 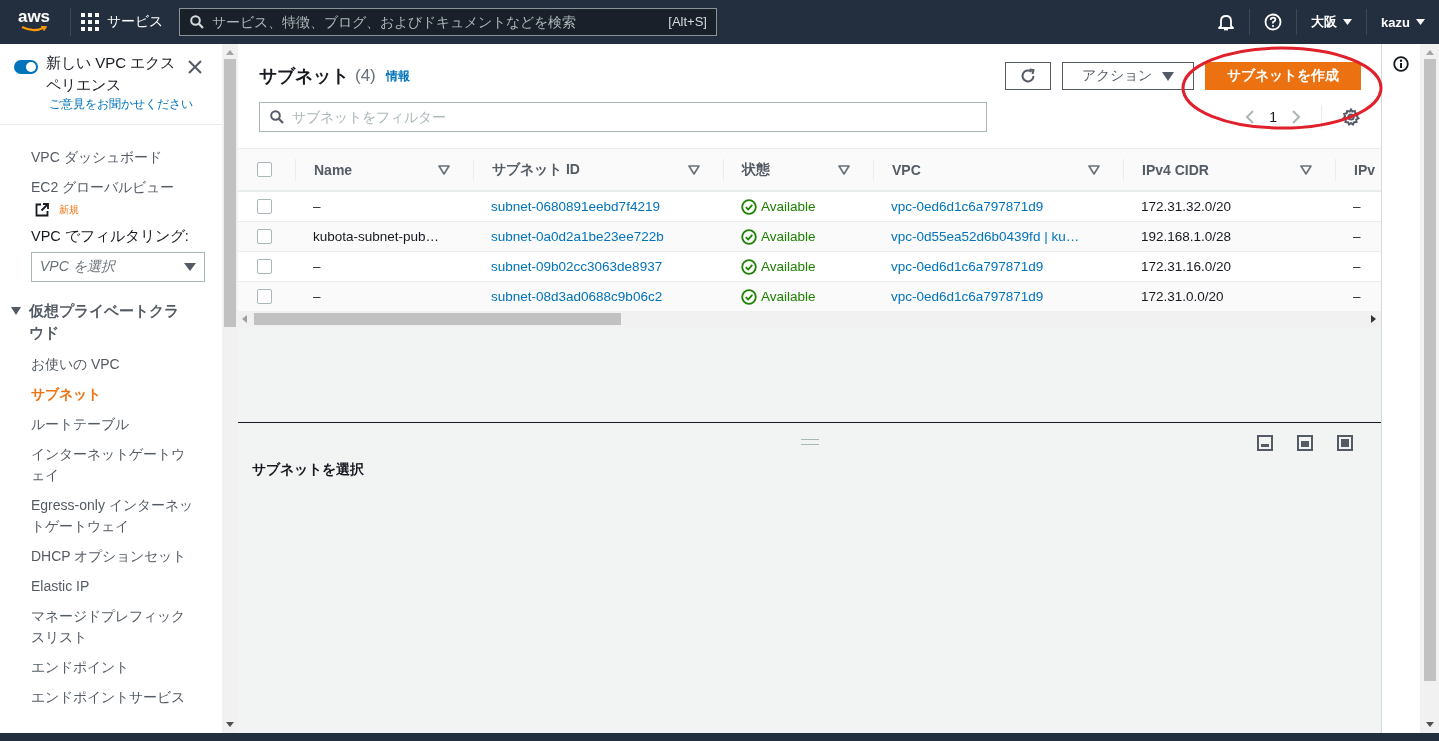 What do you see at coordinates (1273, 117) in the screenshot?
I see `page-number: 1` at bounding box center [1273, 117].